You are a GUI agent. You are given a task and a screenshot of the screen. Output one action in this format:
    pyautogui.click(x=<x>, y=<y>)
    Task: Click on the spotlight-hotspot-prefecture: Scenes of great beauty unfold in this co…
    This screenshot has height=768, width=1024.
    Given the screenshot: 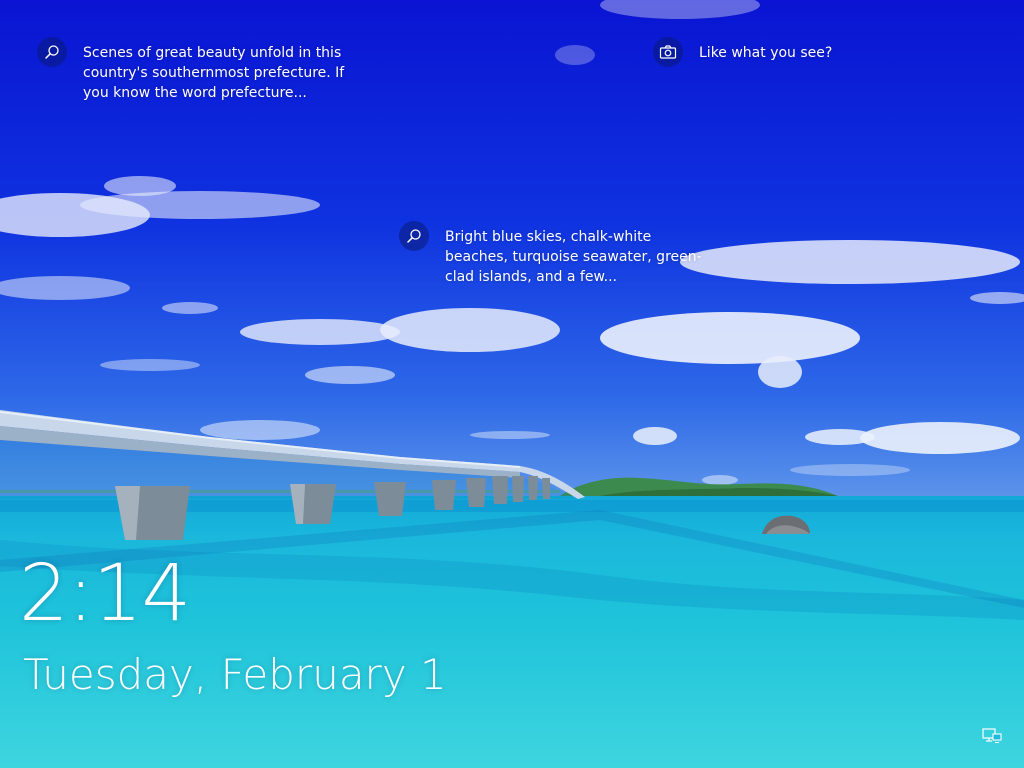 What is the action you would take?
    pyautogui.click(x=205, y=70)
    